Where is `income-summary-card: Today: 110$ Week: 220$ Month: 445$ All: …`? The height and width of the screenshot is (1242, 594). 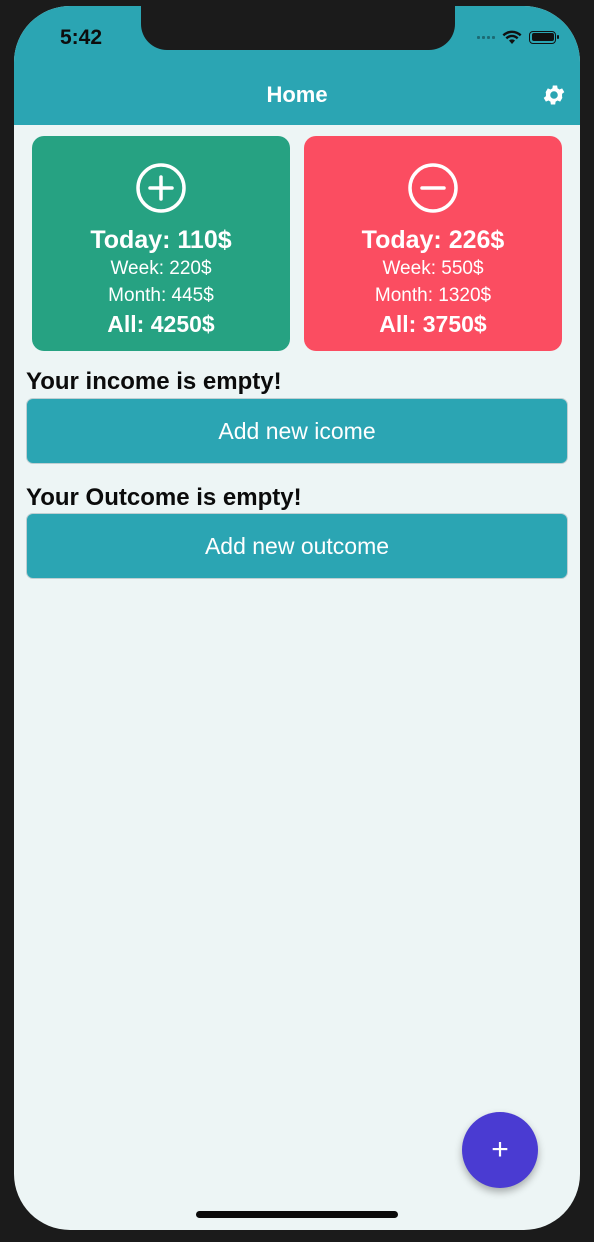 income-summary-card: Today: 110$ Week: 220$ Month: 445$ All: … is located at coordinates (161, 243).